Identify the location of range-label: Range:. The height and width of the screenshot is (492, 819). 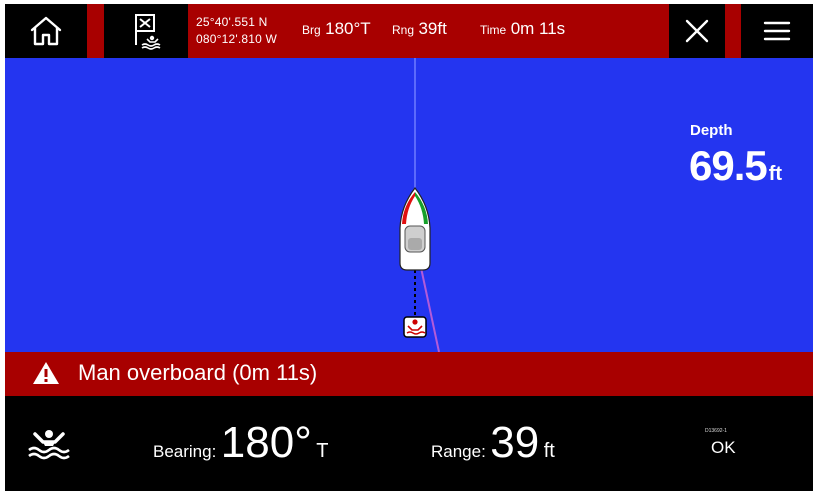
(458, 451).